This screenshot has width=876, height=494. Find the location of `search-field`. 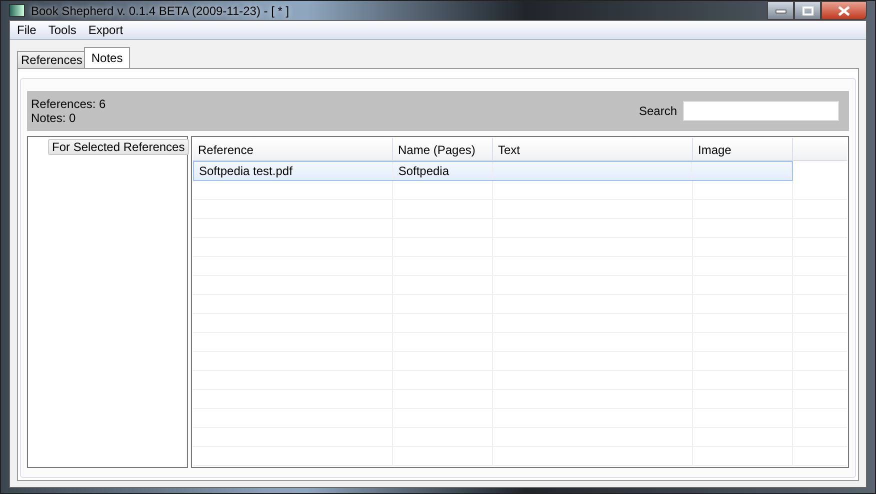

search-field is located at coordinates (761, 111).